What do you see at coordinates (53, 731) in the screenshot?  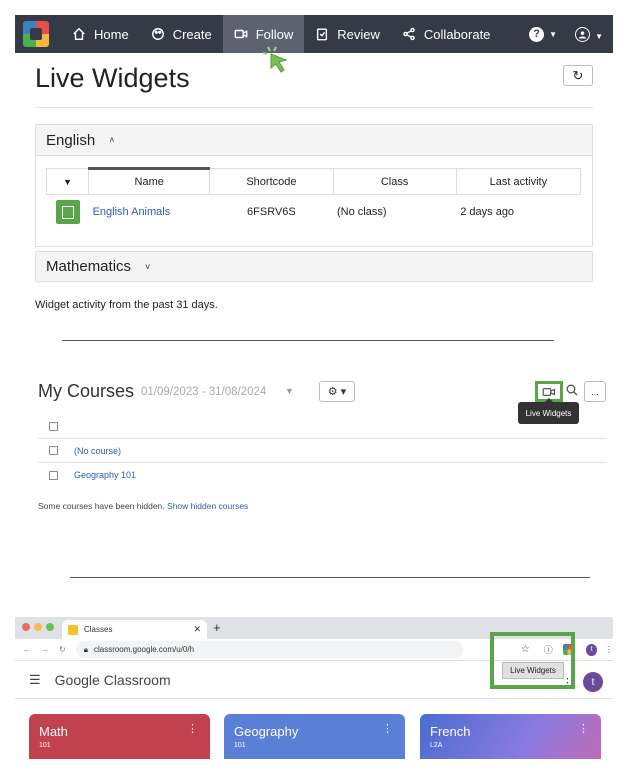 I see `class-card-name: Math` at bounding box center [53, 731].